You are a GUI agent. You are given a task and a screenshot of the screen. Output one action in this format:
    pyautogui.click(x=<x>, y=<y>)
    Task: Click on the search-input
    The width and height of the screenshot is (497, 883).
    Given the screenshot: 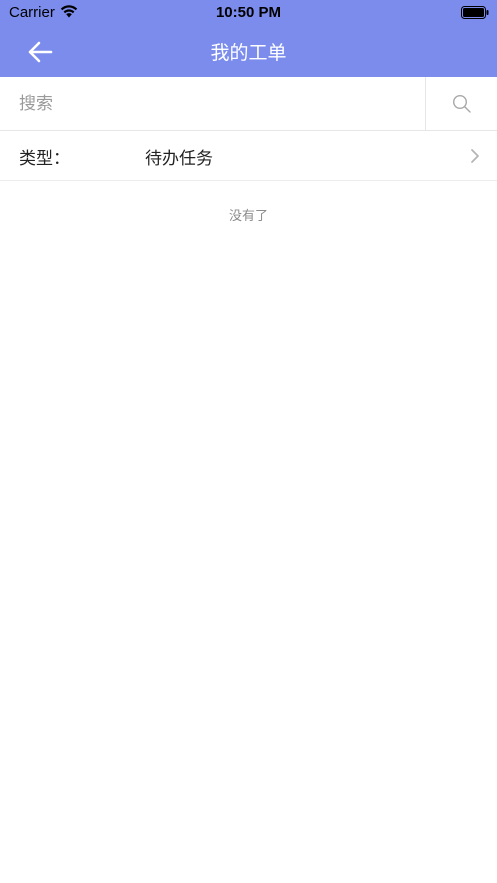 What is the action you would take?
    pyautogui.click(x=212, y=103)
    